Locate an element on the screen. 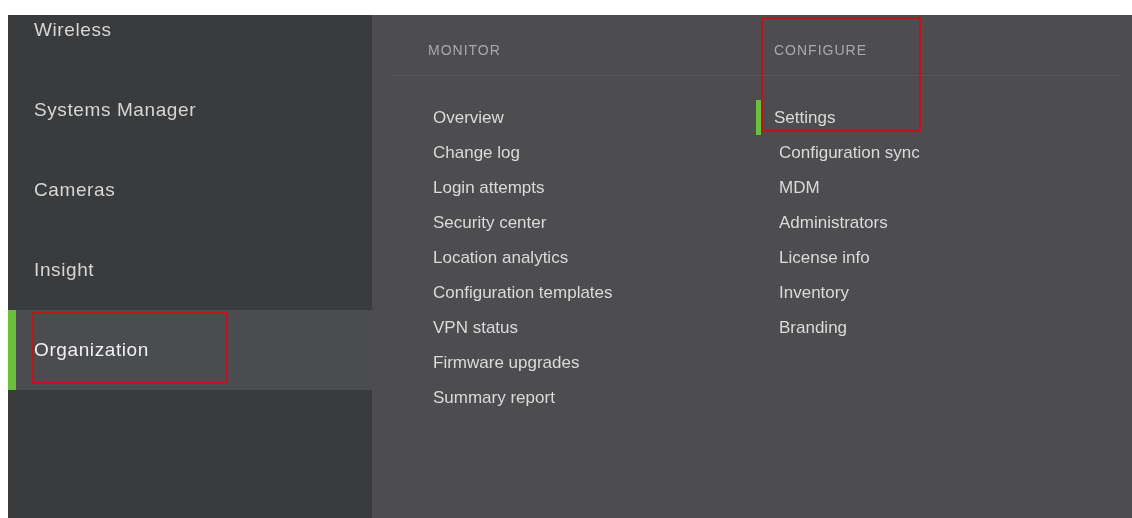 The image size is (1132, 518). menu-item: VPN status is located at coordinates (468, 327).